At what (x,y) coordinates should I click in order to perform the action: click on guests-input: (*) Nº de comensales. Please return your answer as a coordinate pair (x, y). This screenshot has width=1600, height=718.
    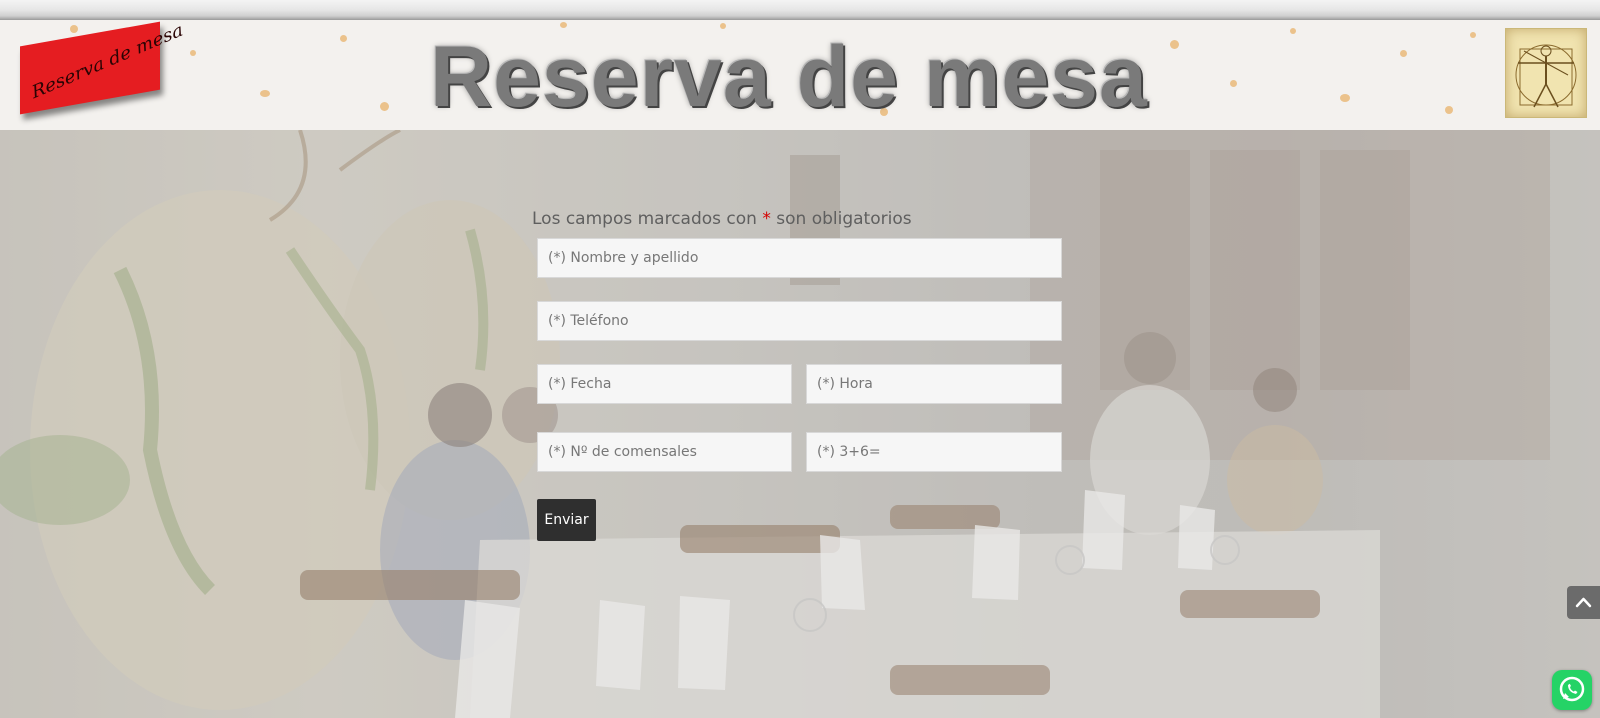
    Looking at the image, I should click on (664, 452).